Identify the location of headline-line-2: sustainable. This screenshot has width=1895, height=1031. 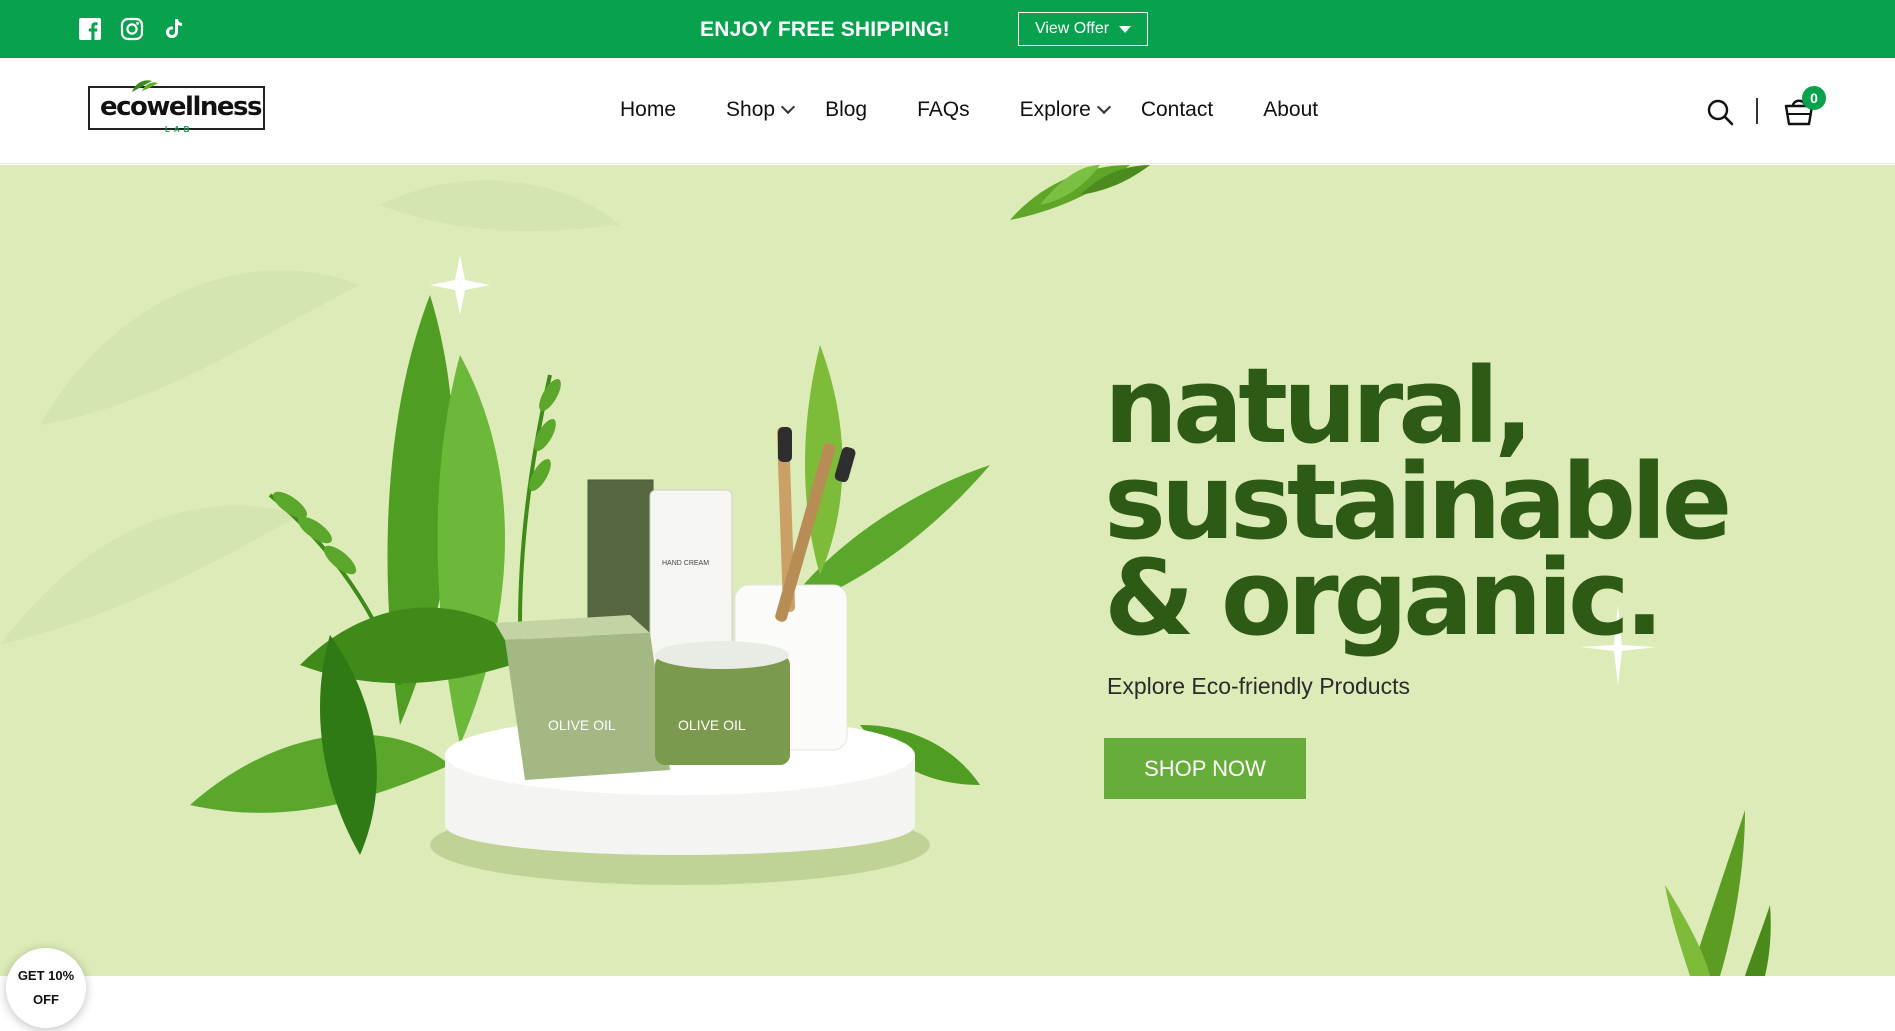
(1418, 502).